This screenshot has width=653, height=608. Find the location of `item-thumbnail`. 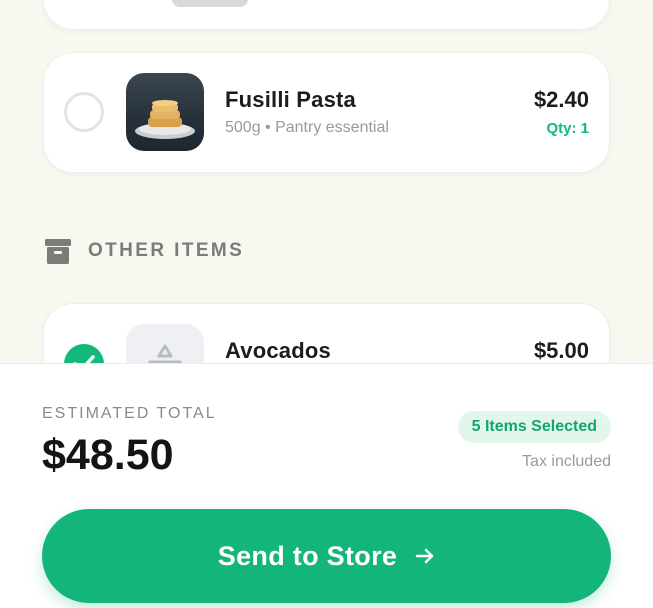

item-thumbnail is located at coordinates (210, 3).